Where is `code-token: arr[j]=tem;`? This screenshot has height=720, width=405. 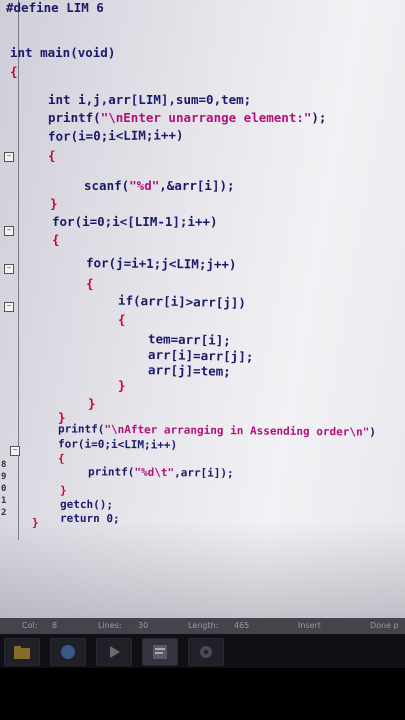
code-token: arr[j]=tem; is located at coordinates (189, 370).